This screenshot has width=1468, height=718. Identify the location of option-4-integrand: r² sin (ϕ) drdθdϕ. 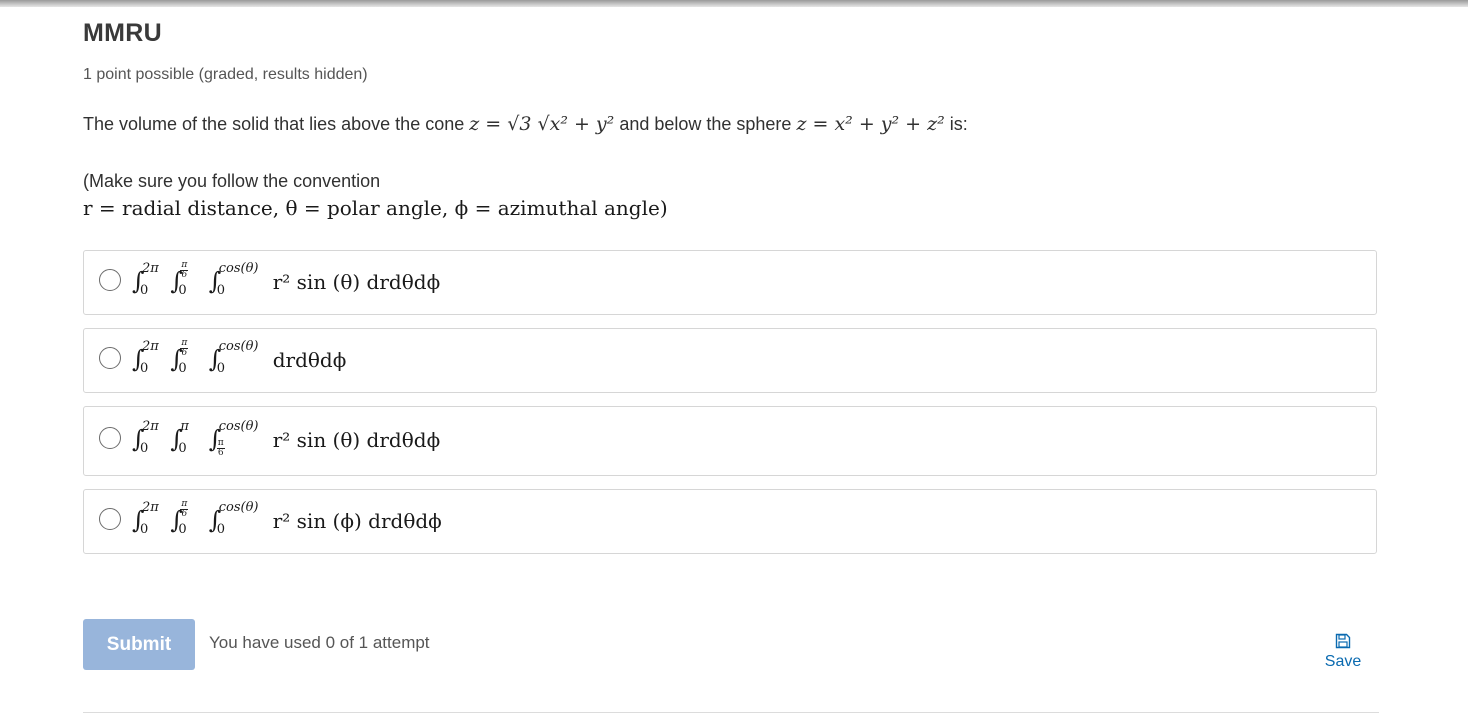
(357, 521).